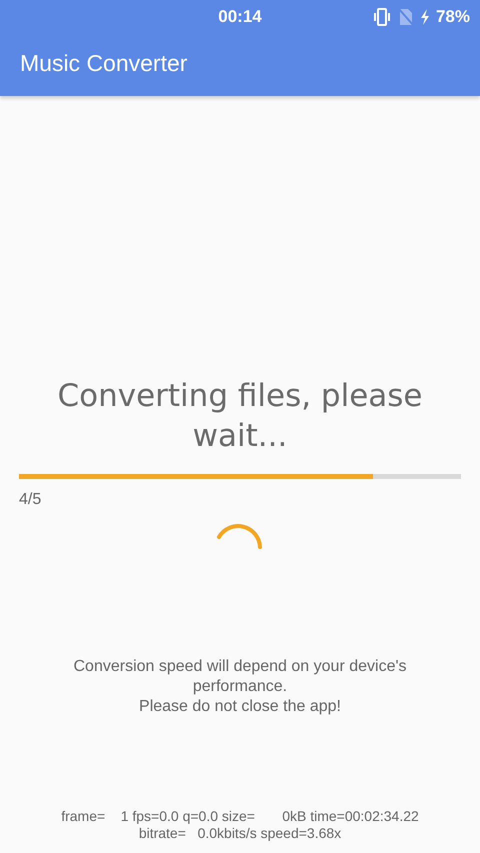  What do you see at coordinates (453, 17) in the screenshot?
I see `battery-percentage: 78%` at bounding box center [453, 17].